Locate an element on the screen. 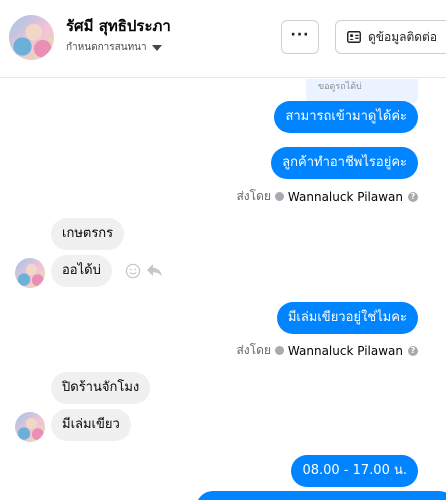  more-options-button: ··· is located at coordinates (300, 37).